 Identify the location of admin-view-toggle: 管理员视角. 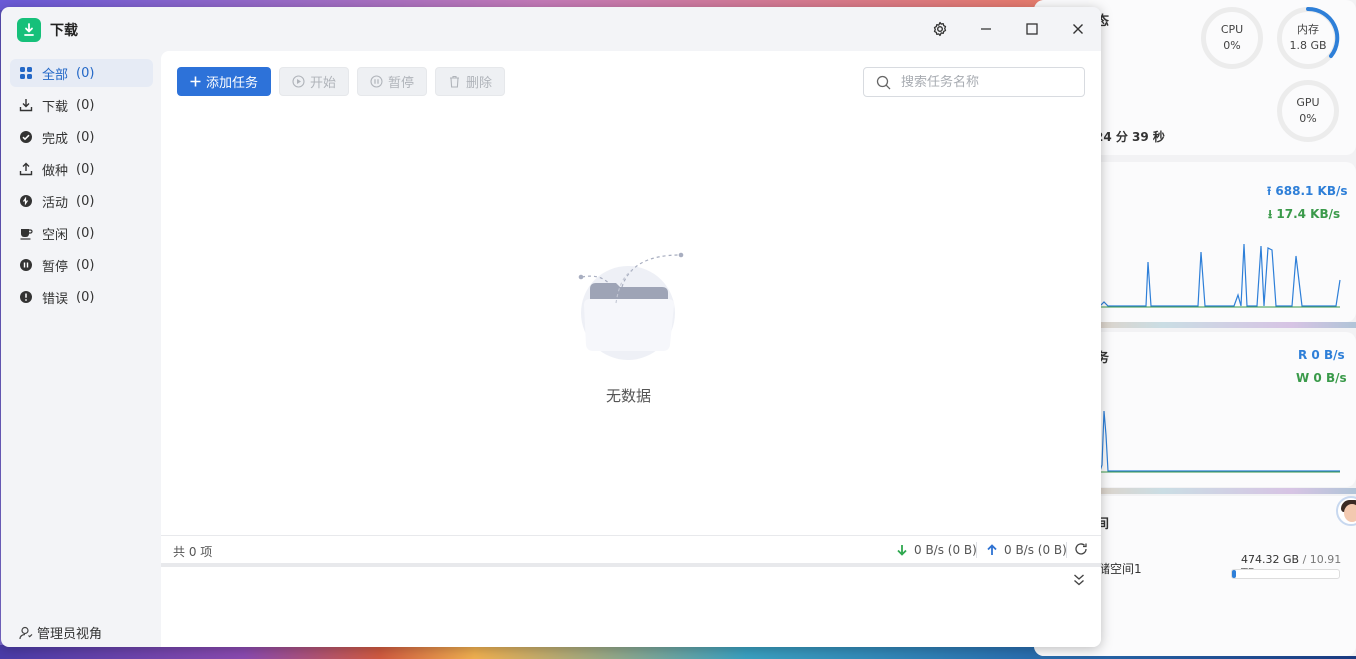
(60, 632).